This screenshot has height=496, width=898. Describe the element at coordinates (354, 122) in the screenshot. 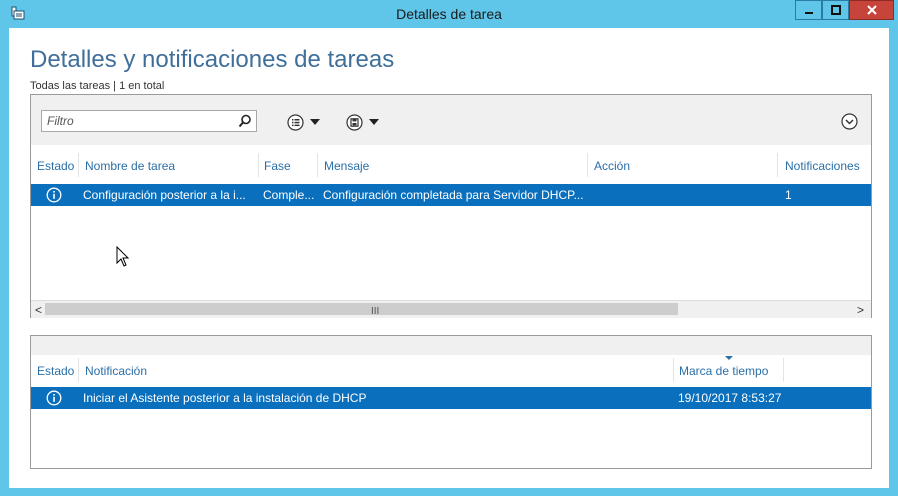

I see `save-icon` at that location.